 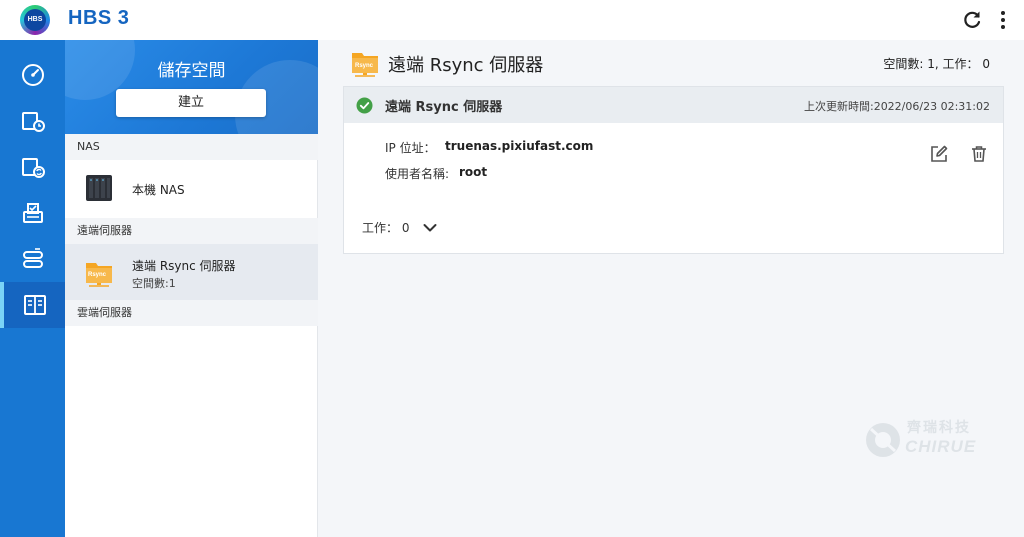 I want to click on chevron-down-icon, so click(x=430, y=228).